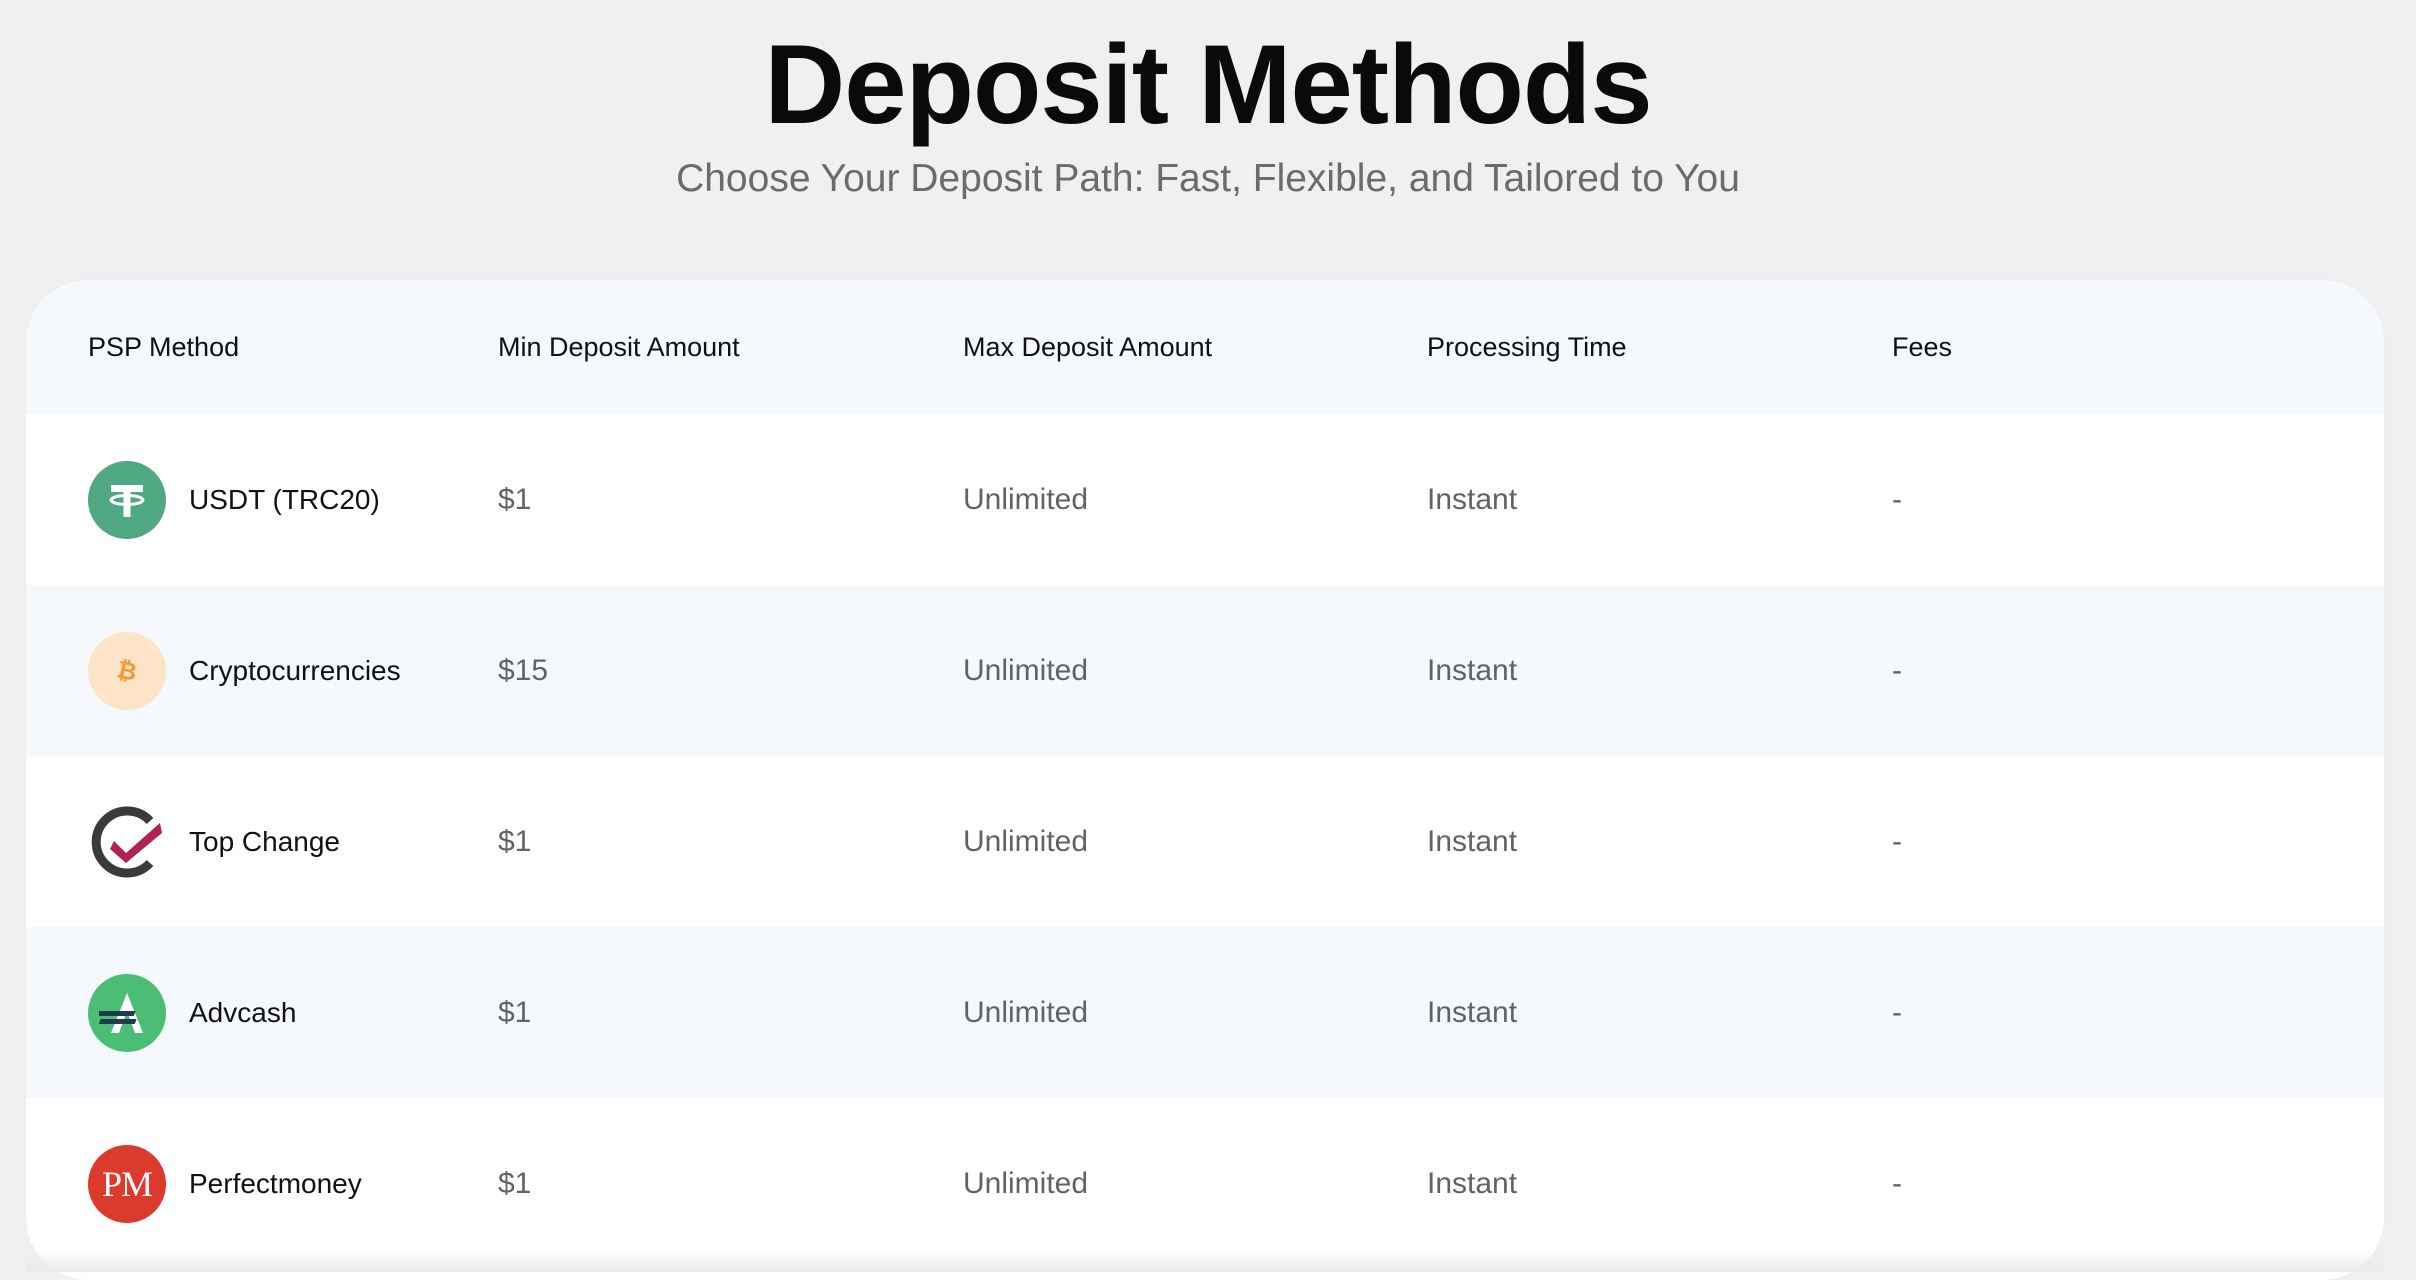  Describe the element at coordinates (164, 346) in the screenshot. I see `column-header-psp-method: PSP Method` at that location.